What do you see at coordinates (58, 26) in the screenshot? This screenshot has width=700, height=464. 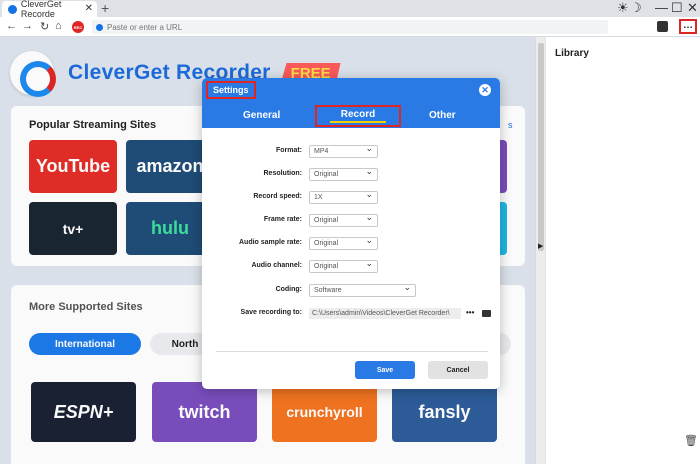 I see `home-icon: ⌂` at bounding box center [58, 26].